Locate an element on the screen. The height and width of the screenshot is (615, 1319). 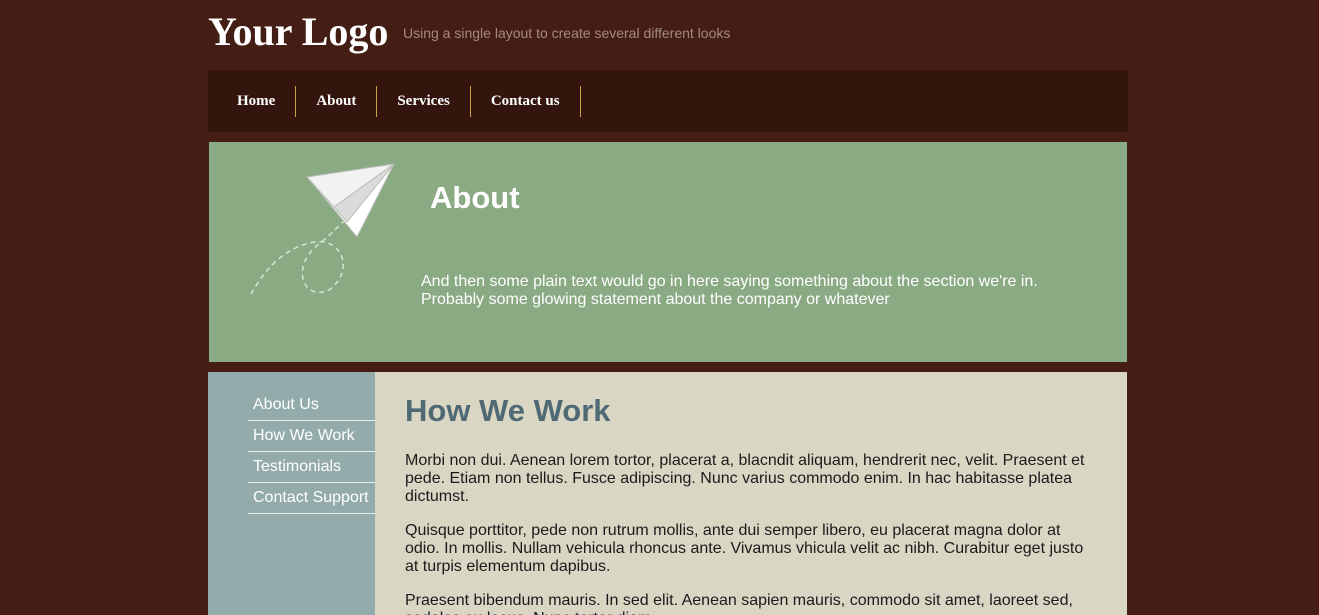
hero-title: About is located at coordinates (475, 197).